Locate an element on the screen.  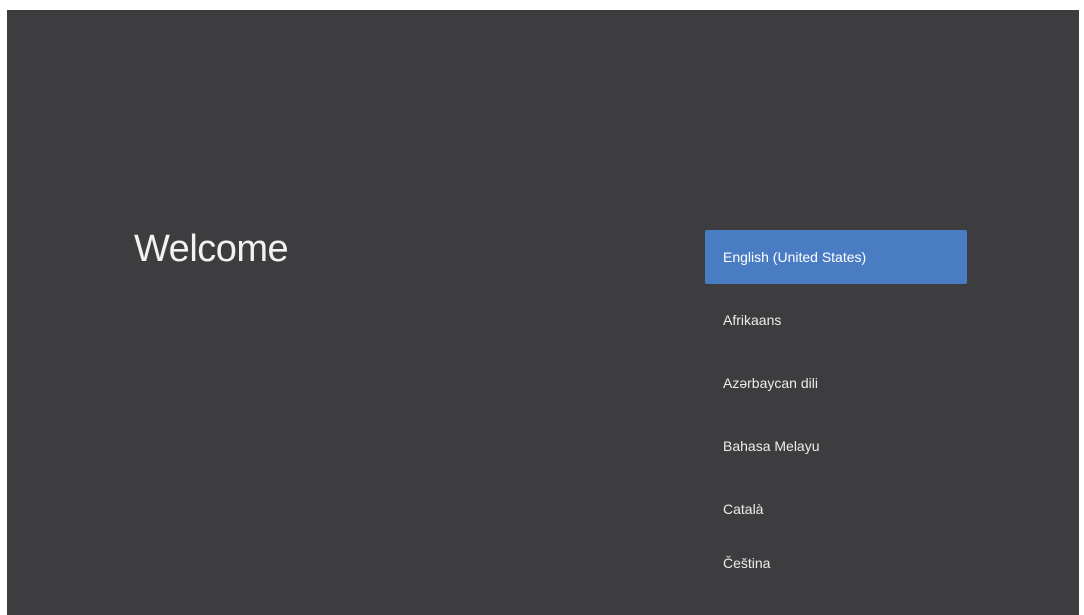
language-item-bahasa-melayu: Bahasa Melayu is located at coordinates (836, 446).